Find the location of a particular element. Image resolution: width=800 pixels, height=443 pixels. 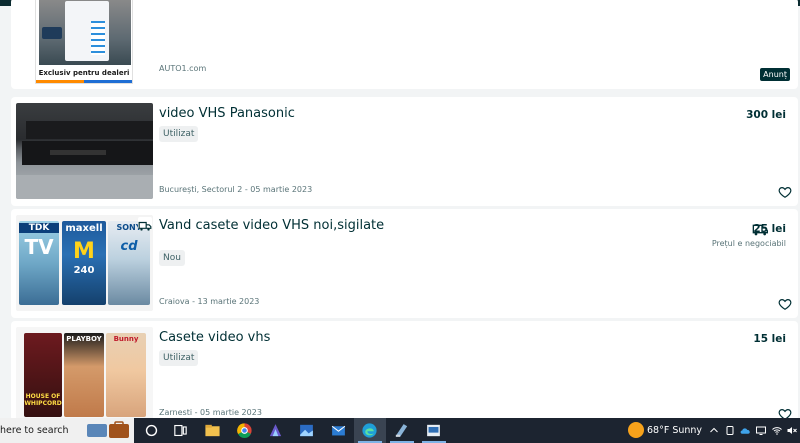

tape-label: Bunny is located at coordinates (126, 339).